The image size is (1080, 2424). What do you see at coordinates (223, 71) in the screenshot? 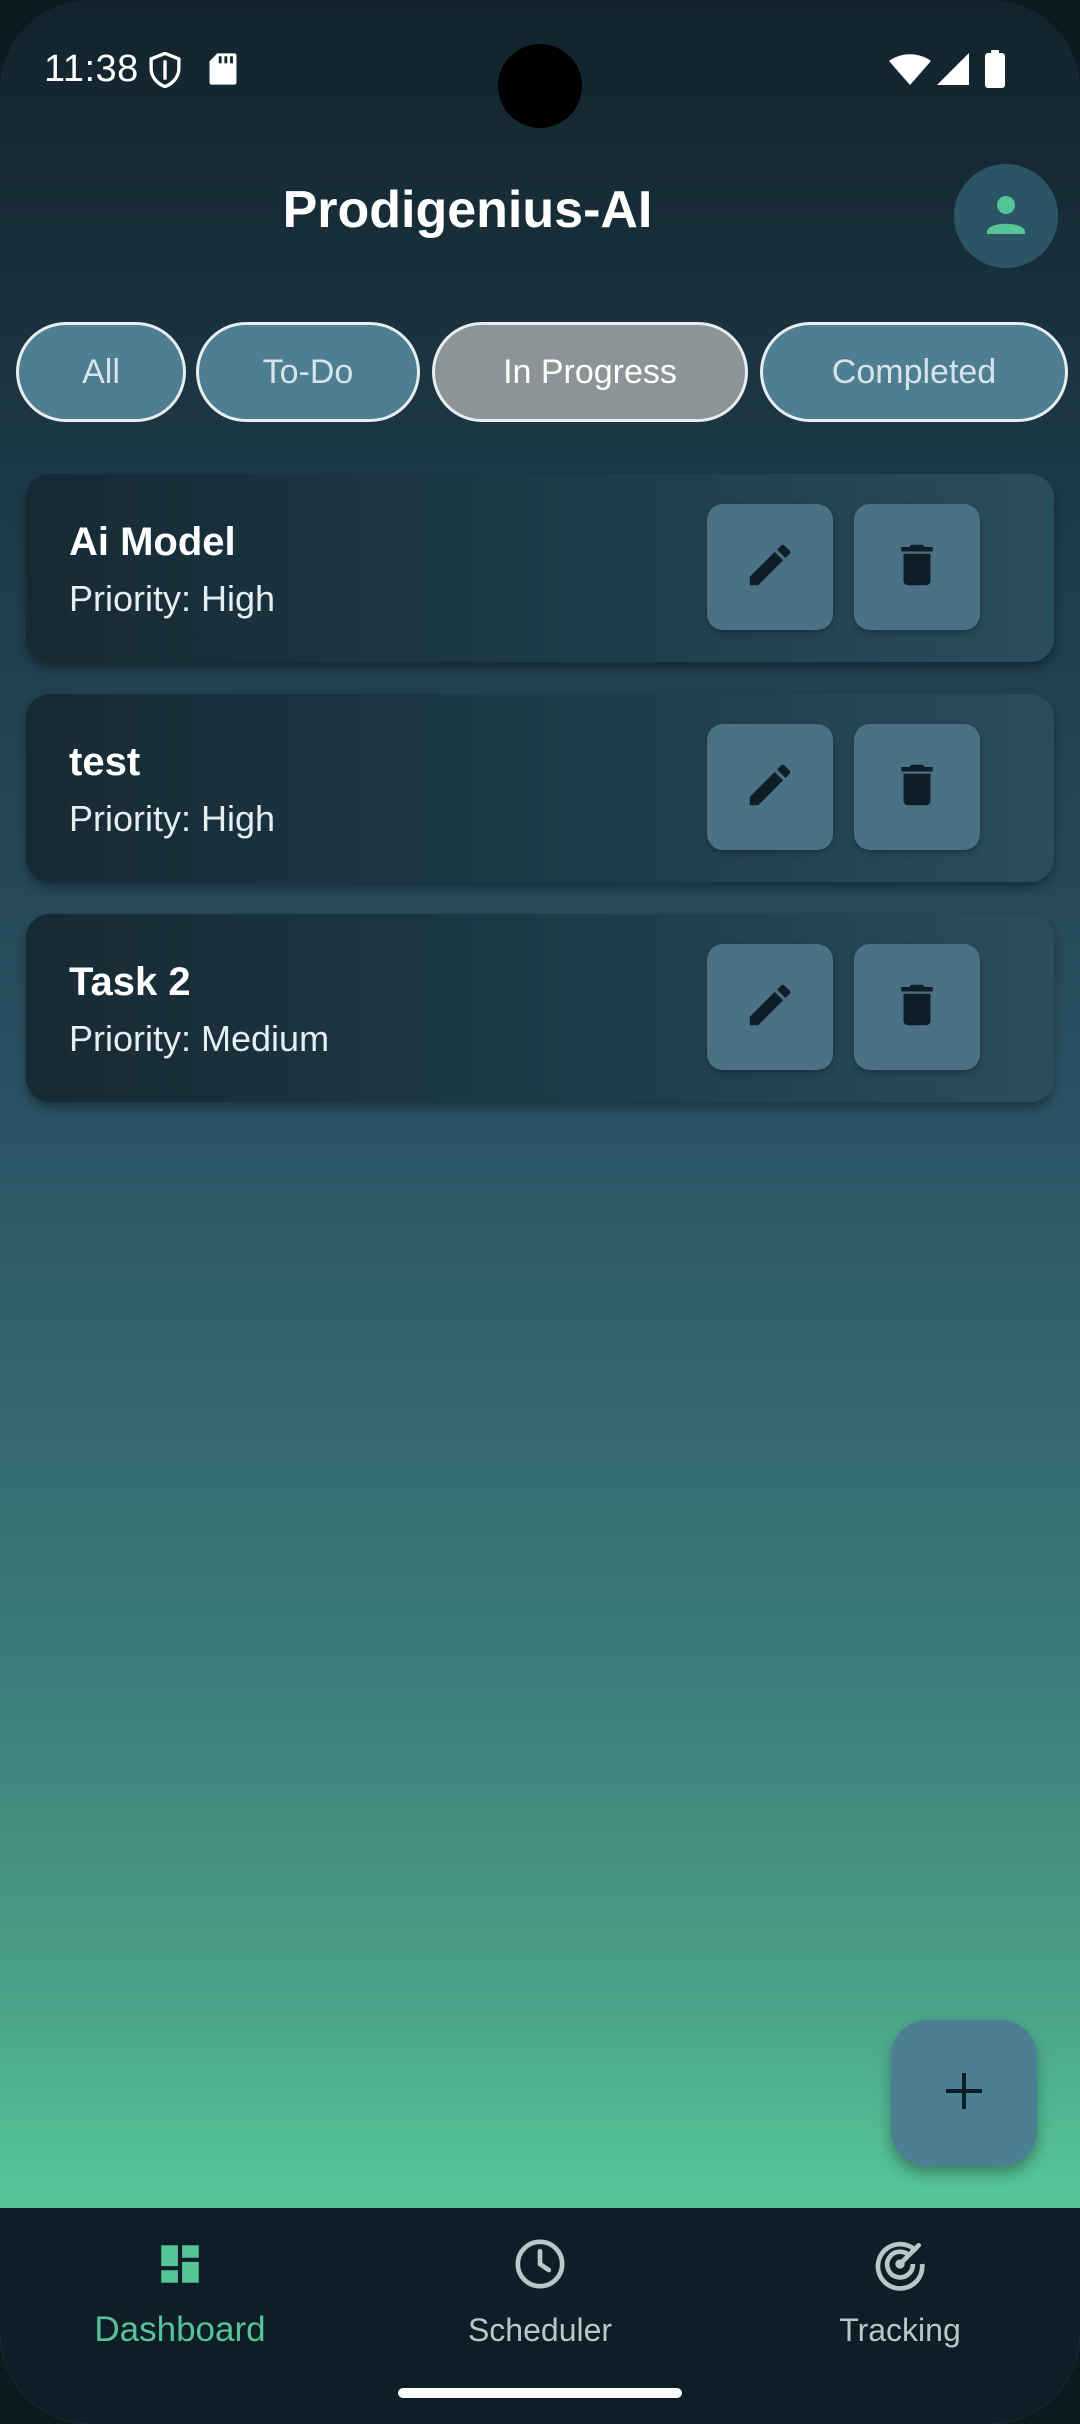
I see `sd-card-icon` at bounding box center [223, 71].